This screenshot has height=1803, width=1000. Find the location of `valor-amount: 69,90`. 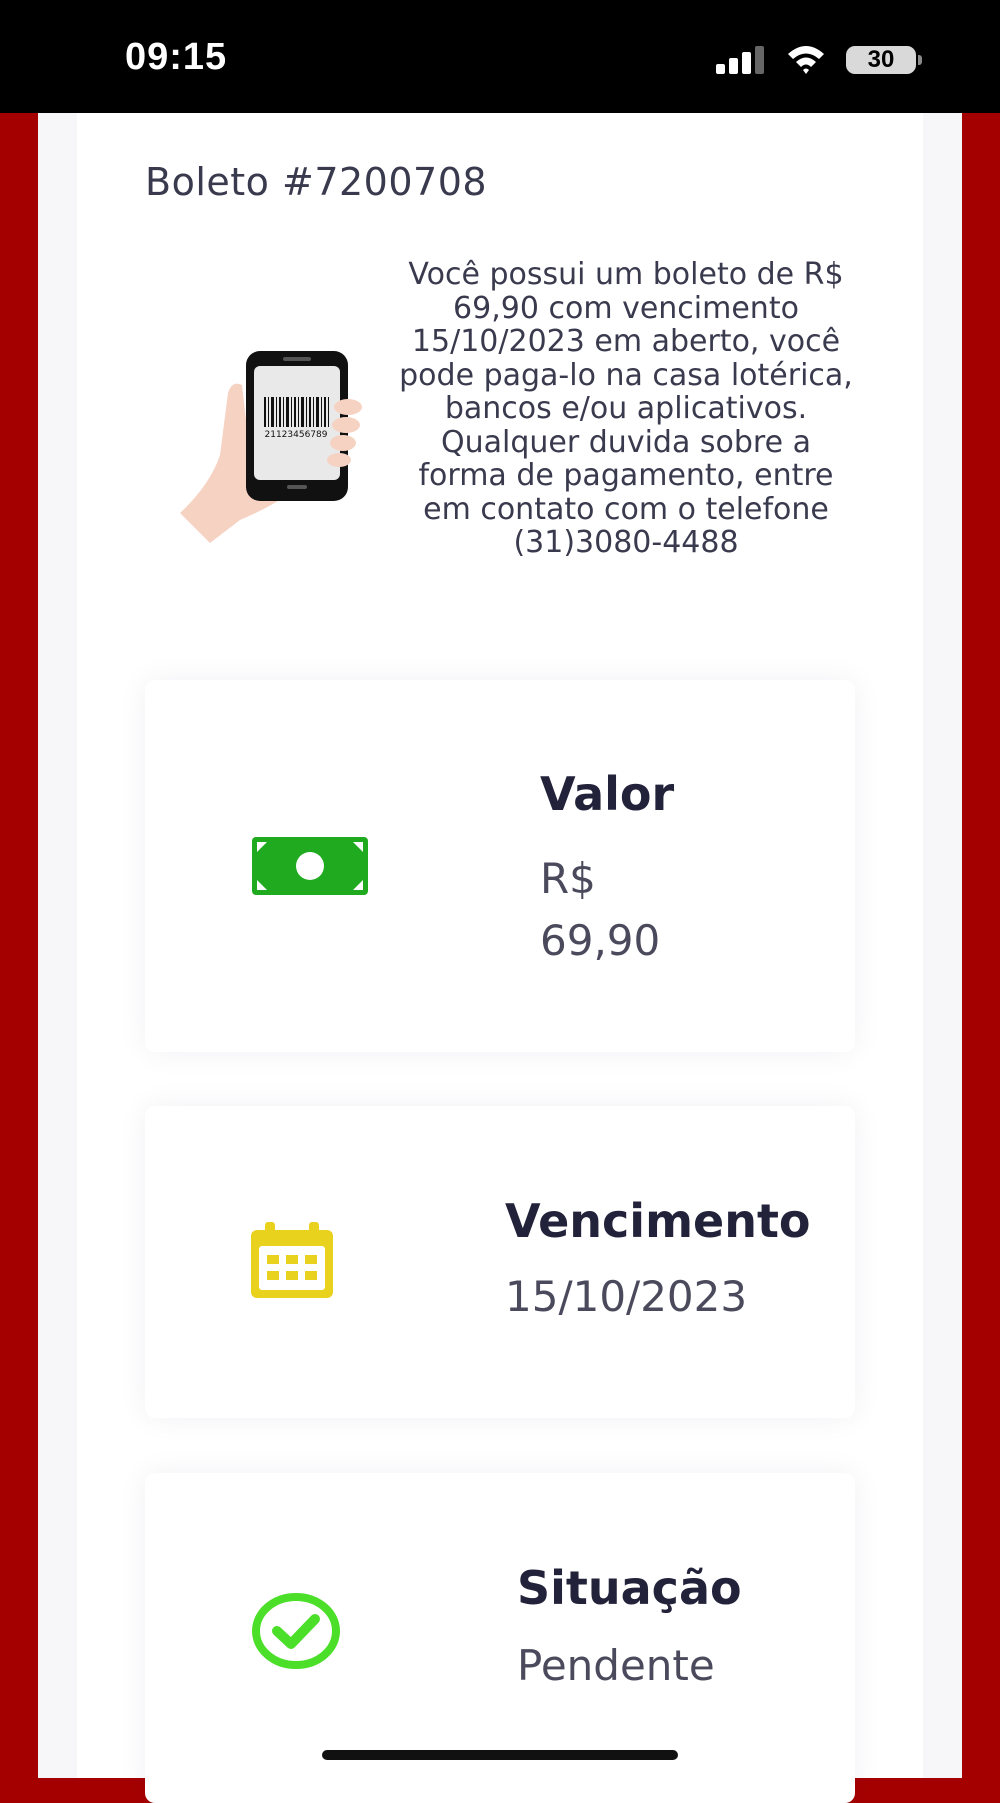

valor-amount: 69,90 is located at coordinates (600, 940).